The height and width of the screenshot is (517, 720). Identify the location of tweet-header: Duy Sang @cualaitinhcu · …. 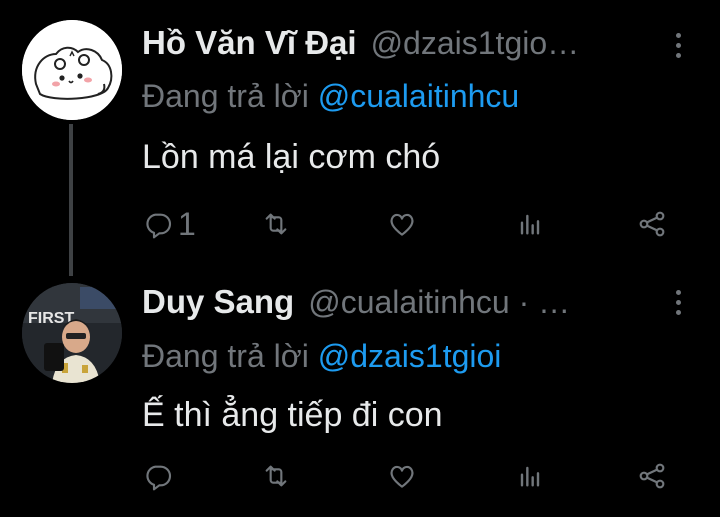
(401, 305).